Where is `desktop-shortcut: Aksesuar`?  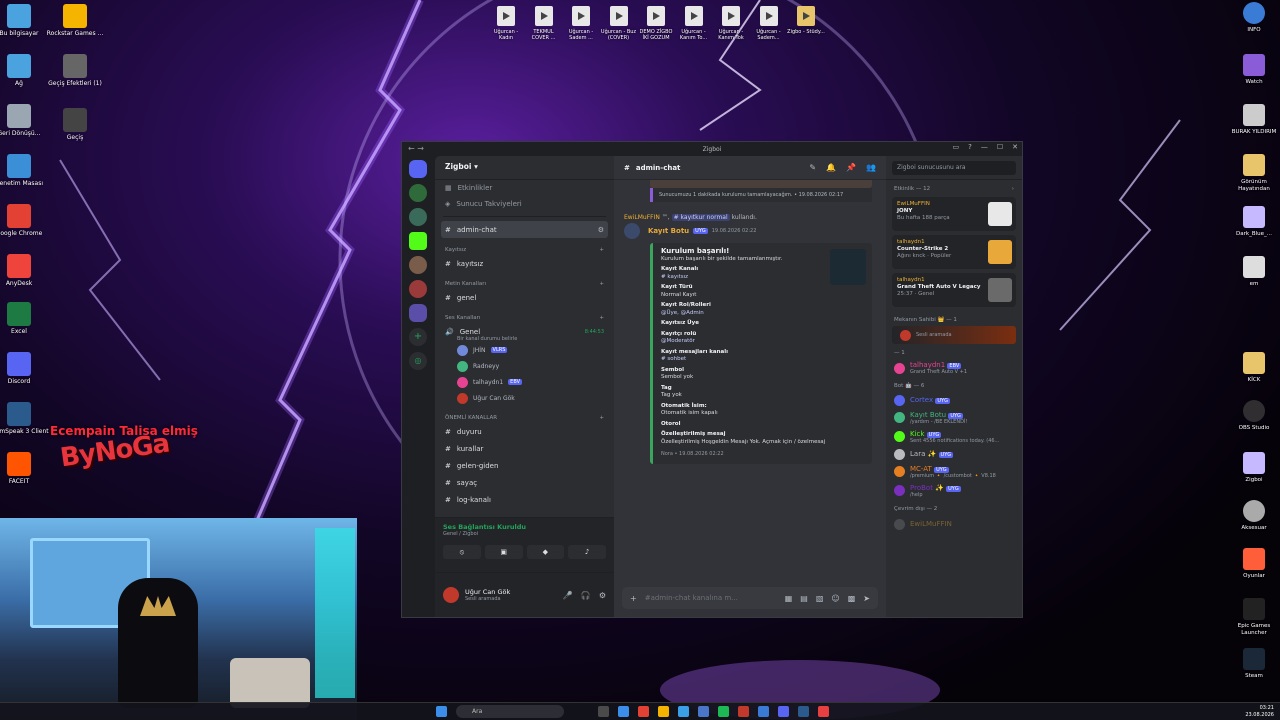 desktop-shortcut: Aksesuar is located at coordinates (1254, 516).